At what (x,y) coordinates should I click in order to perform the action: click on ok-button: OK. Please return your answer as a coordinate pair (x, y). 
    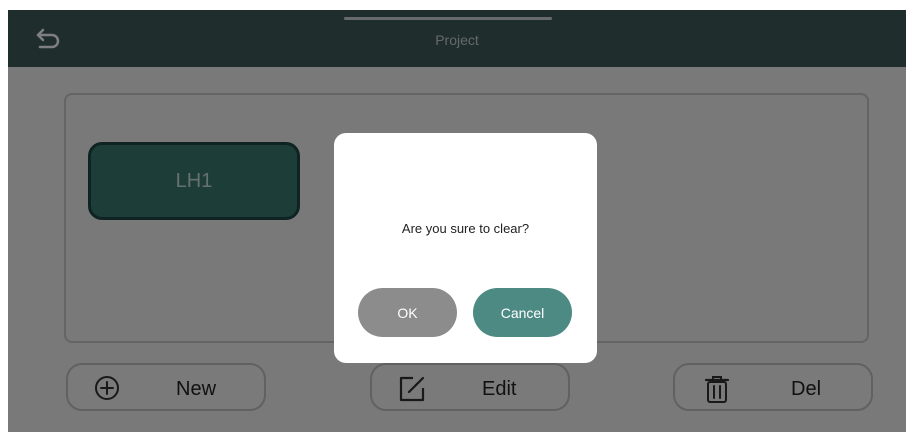
    Looking at the image, I should click on (407, 312).